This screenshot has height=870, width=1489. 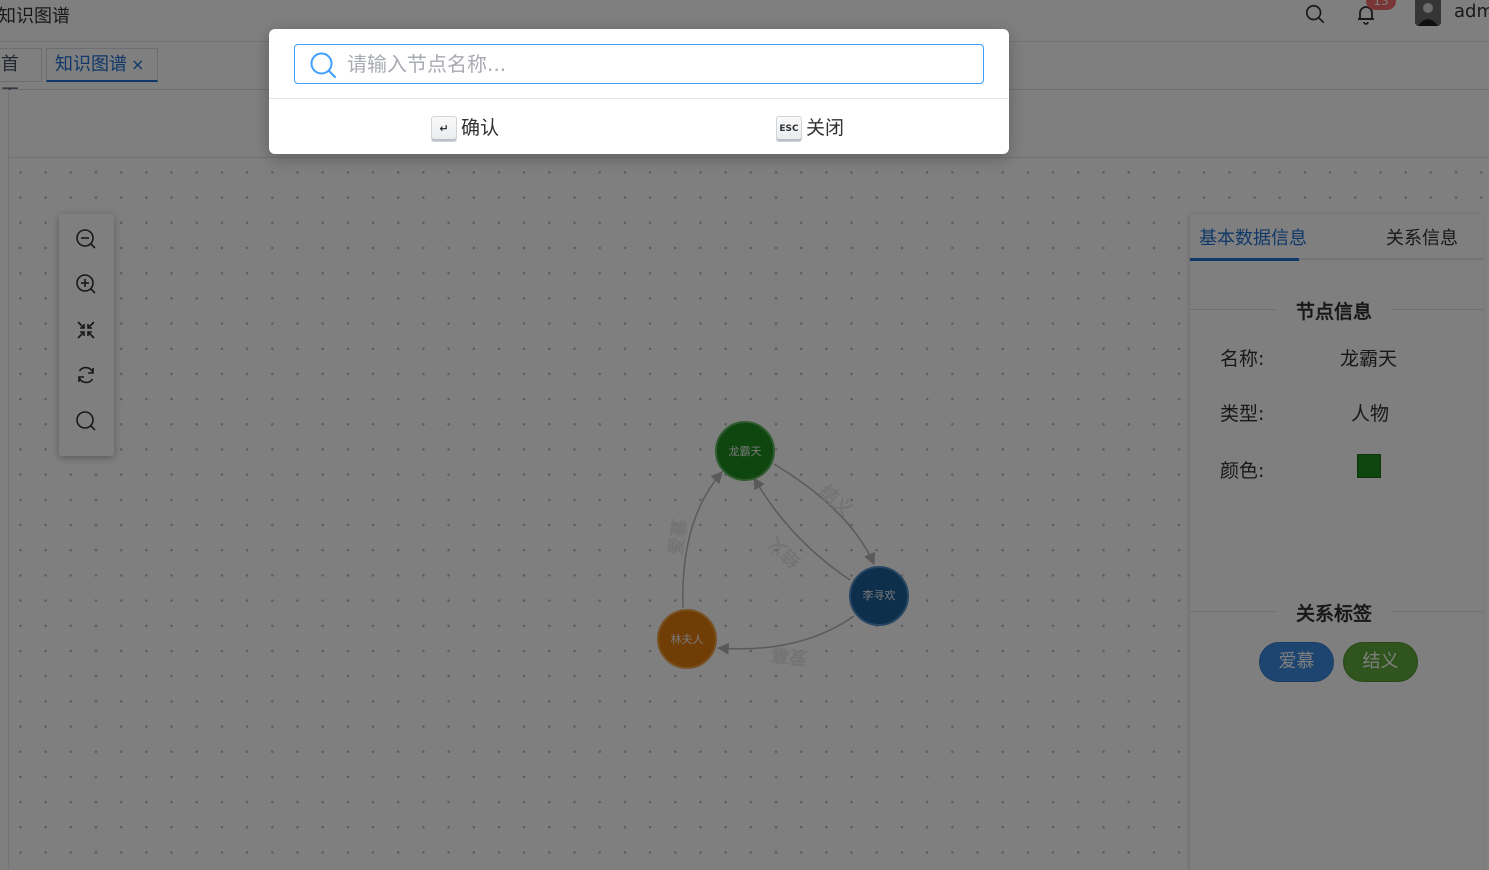 What do you see at coordinates (444, 128) in the screenshot?
I see `enter-key-icon: ↵` at bounding box center [444, 128].